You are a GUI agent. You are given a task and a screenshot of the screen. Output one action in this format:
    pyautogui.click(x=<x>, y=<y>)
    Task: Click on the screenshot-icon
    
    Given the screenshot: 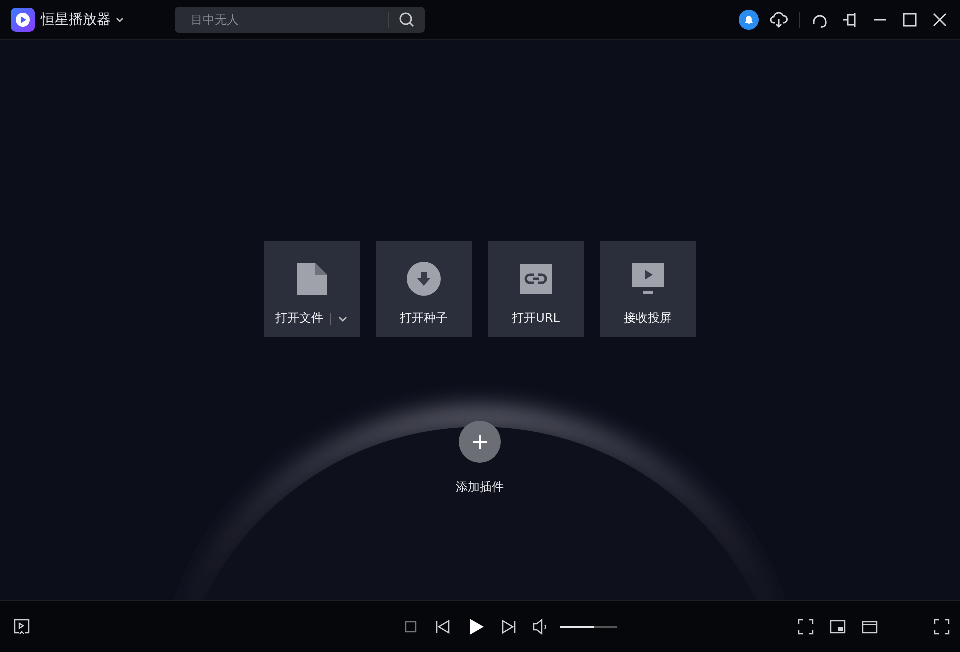 What is the action you would take?
    pyautogui.click(x=806, y=626)
    